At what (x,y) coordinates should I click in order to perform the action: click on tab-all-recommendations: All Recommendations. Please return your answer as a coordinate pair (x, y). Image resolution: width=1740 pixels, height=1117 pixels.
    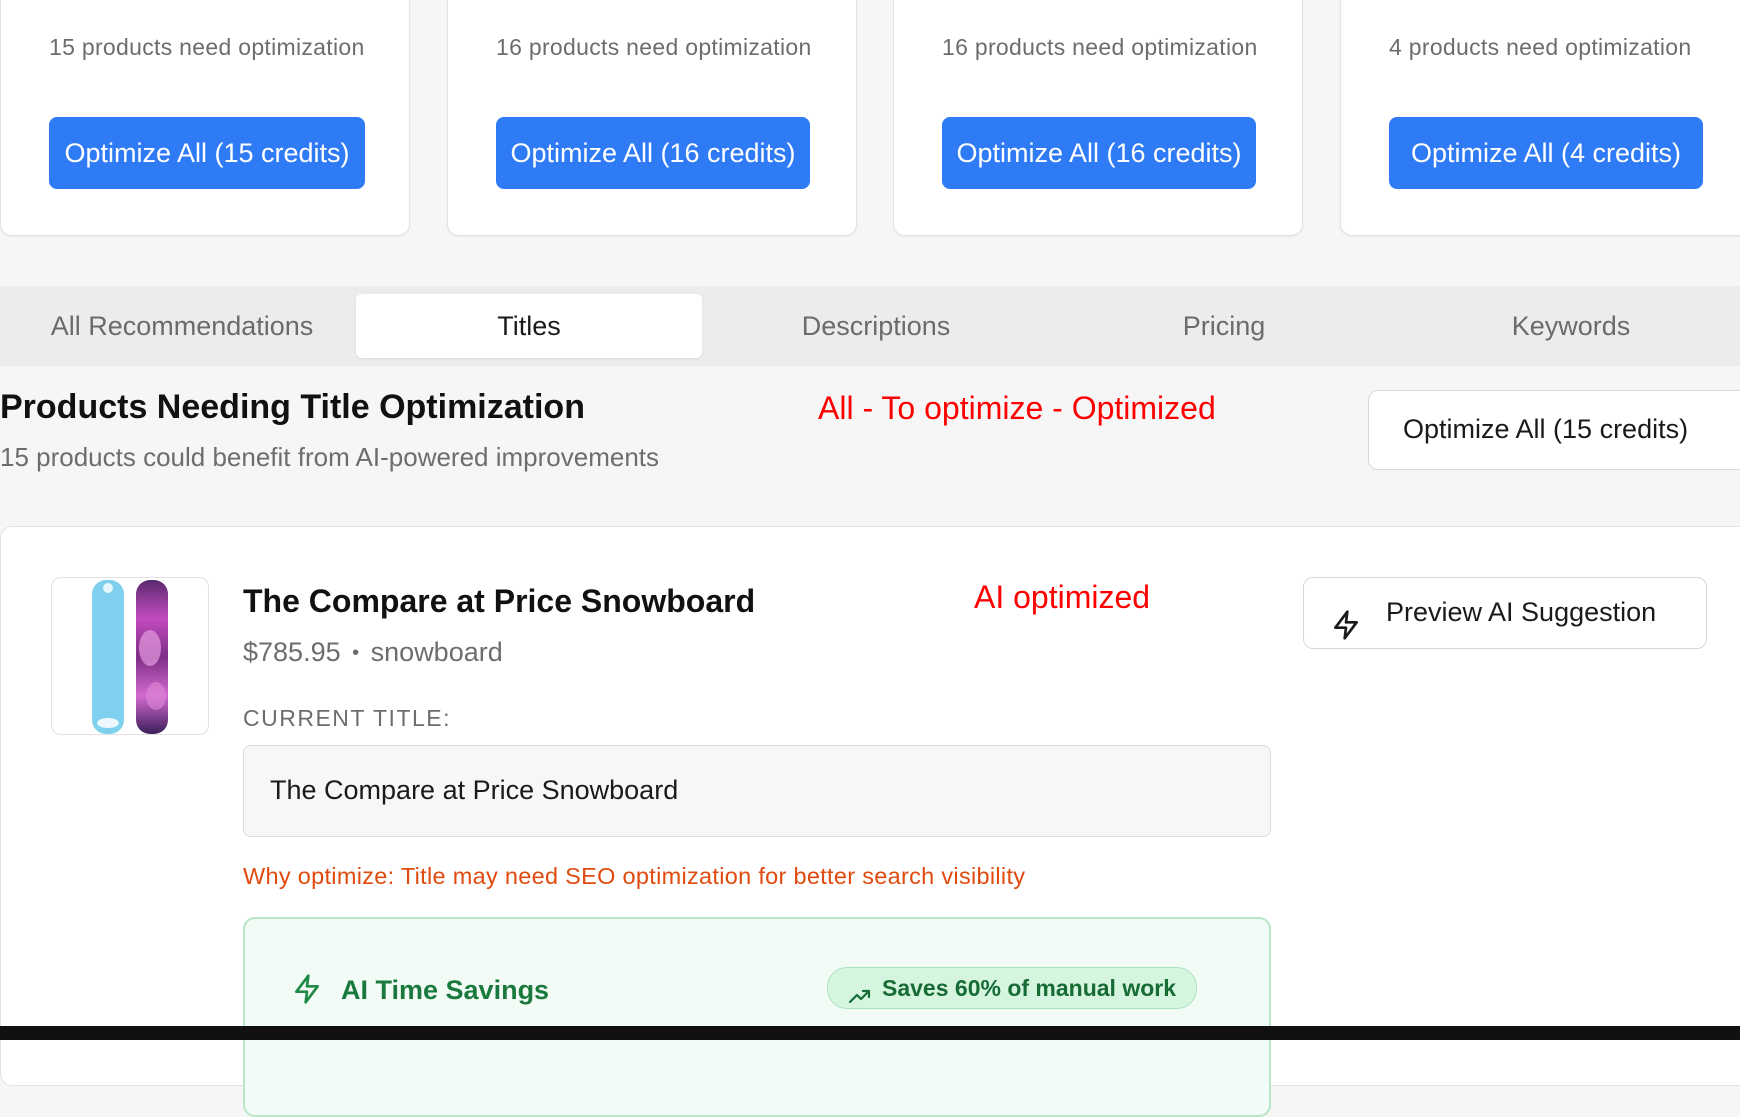
    Looking at the image, I should click on (182, 326).